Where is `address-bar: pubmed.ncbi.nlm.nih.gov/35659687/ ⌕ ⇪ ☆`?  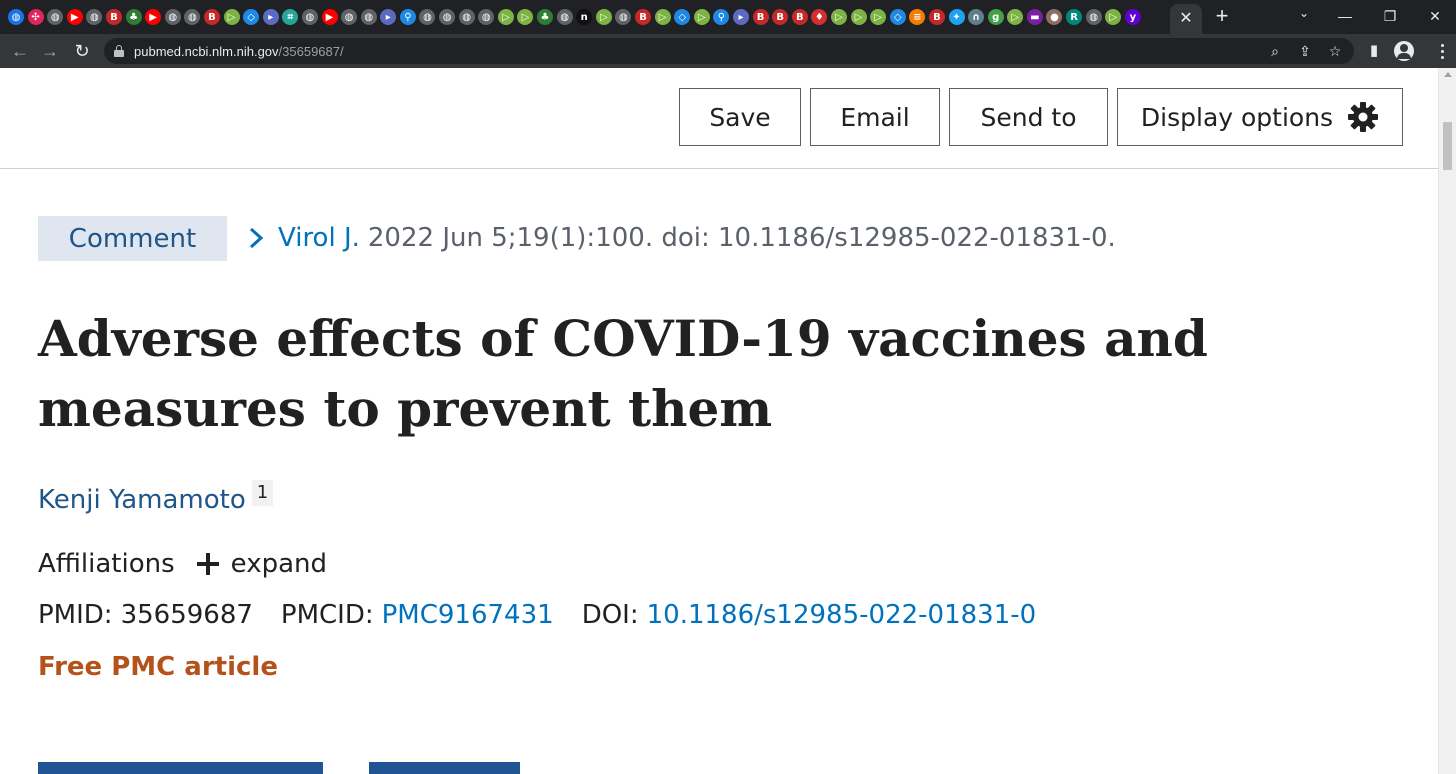
address-bar: pubmed.ncbi.nlm.nih.gov/35659687/ ⌕ ⇪ ☆ is located at coordinates (729, 51).